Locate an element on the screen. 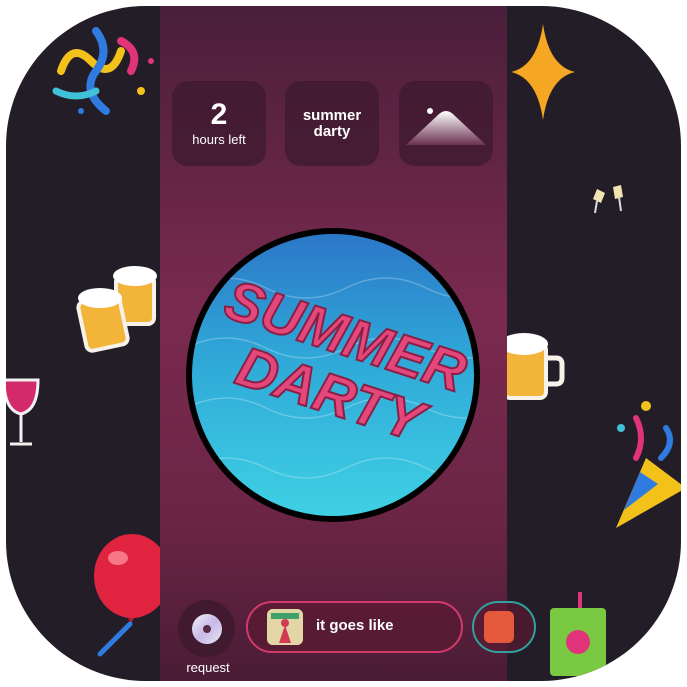  party-name-tile: summer darty is located at coordinates (332, 123).